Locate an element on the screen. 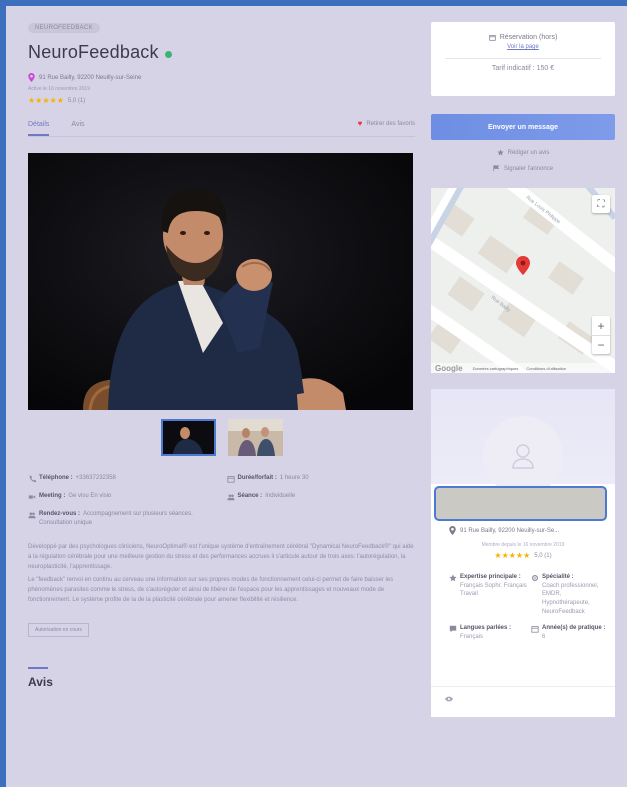  eye-icon is located at coordinates (449, 699).